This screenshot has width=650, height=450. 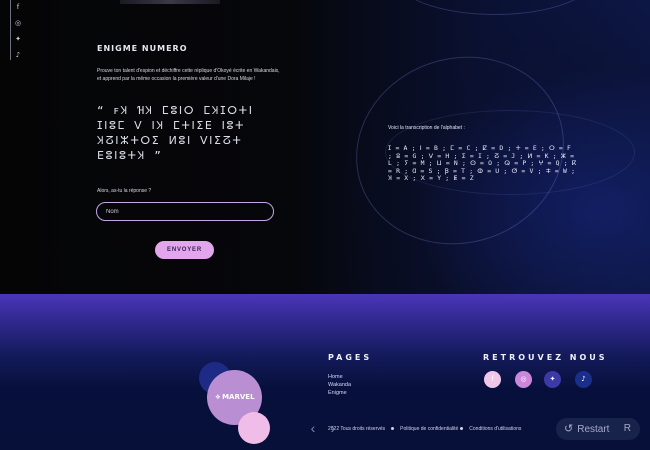 I want to click on pages-heading: PAGES, so click(x=350, y=357).